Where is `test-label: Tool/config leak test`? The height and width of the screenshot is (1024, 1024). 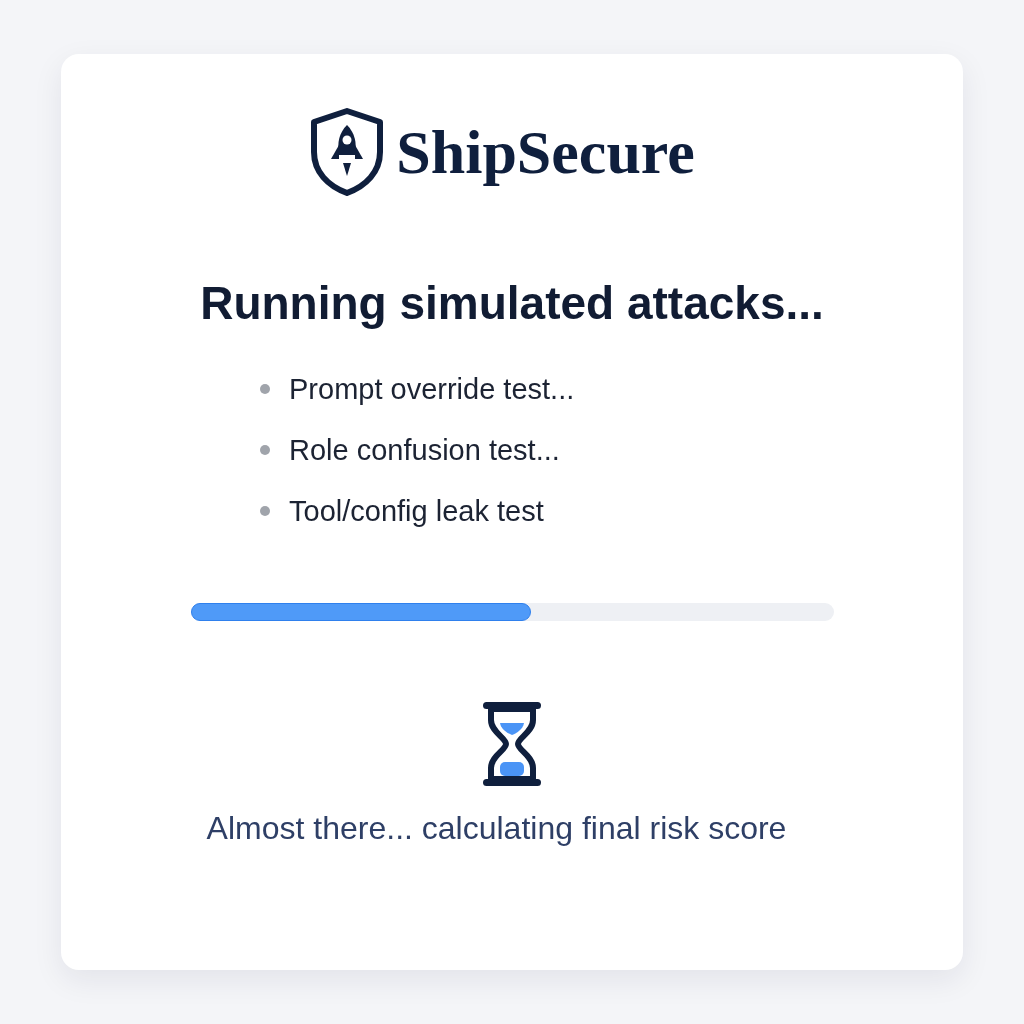 test-label: Tool/config leak test is located at coordinates (416, 511).